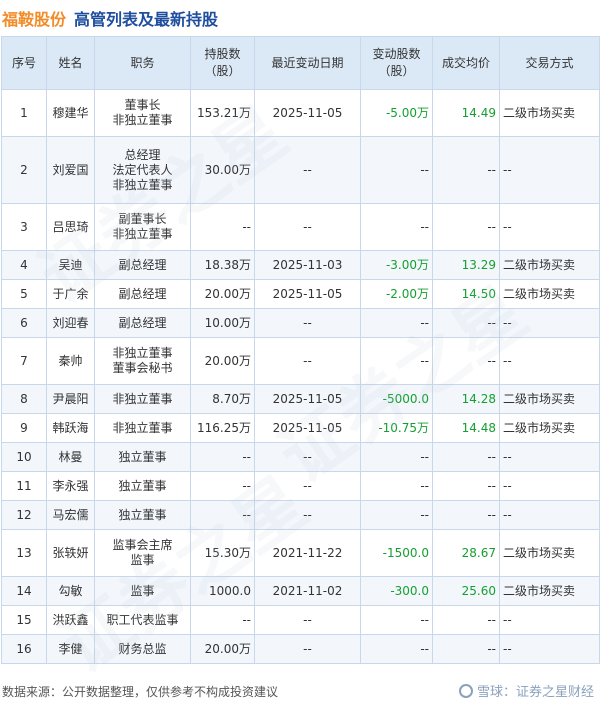 This screenshot has height=704, width=600. What do you see at coordinates (466, 399) in the screenshot?
I see `table-cell: 14.28` at bounding box center [466, 399].